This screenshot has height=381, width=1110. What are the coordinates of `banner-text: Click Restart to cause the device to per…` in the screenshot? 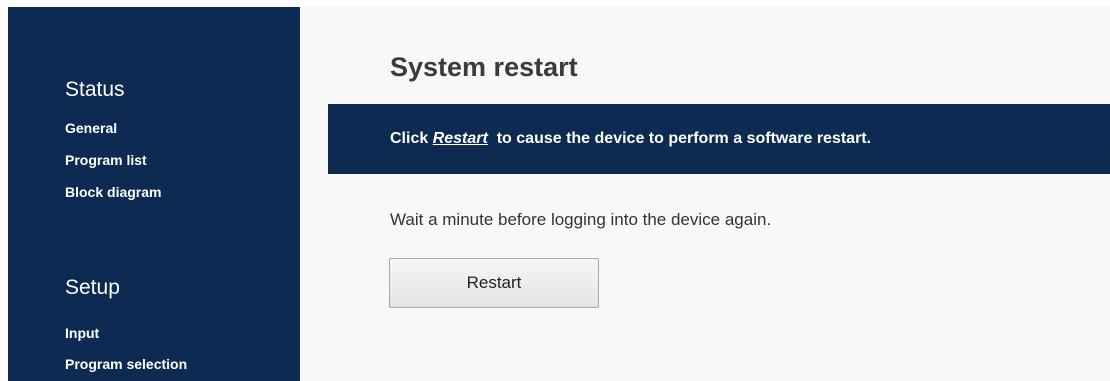 It's located at (630, 139).